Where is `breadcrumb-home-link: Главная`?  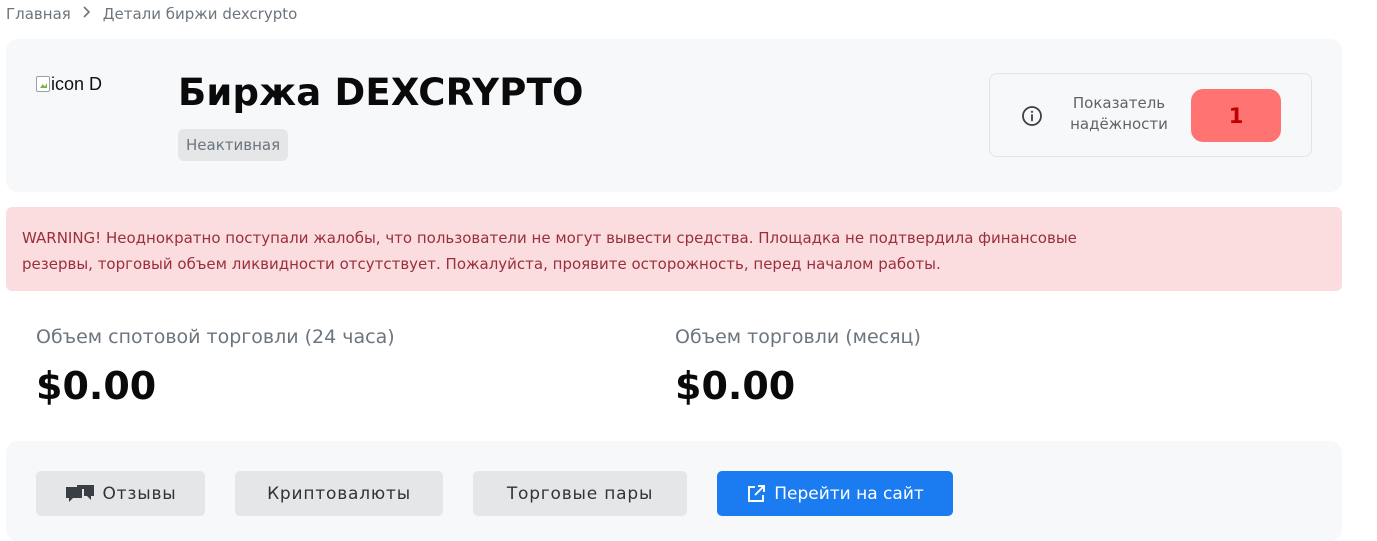
breadcrumb-home-link: Главная is located at coordinates (38, 14).